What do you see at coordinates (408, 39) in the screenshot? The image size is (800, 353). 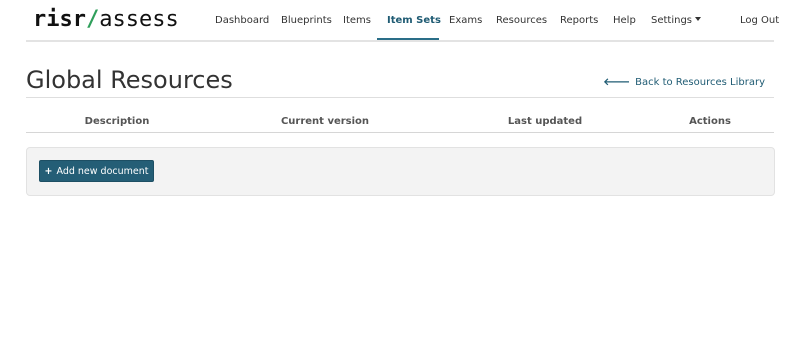 I see `active-tab-indicator` at bounding box center [408, 39].